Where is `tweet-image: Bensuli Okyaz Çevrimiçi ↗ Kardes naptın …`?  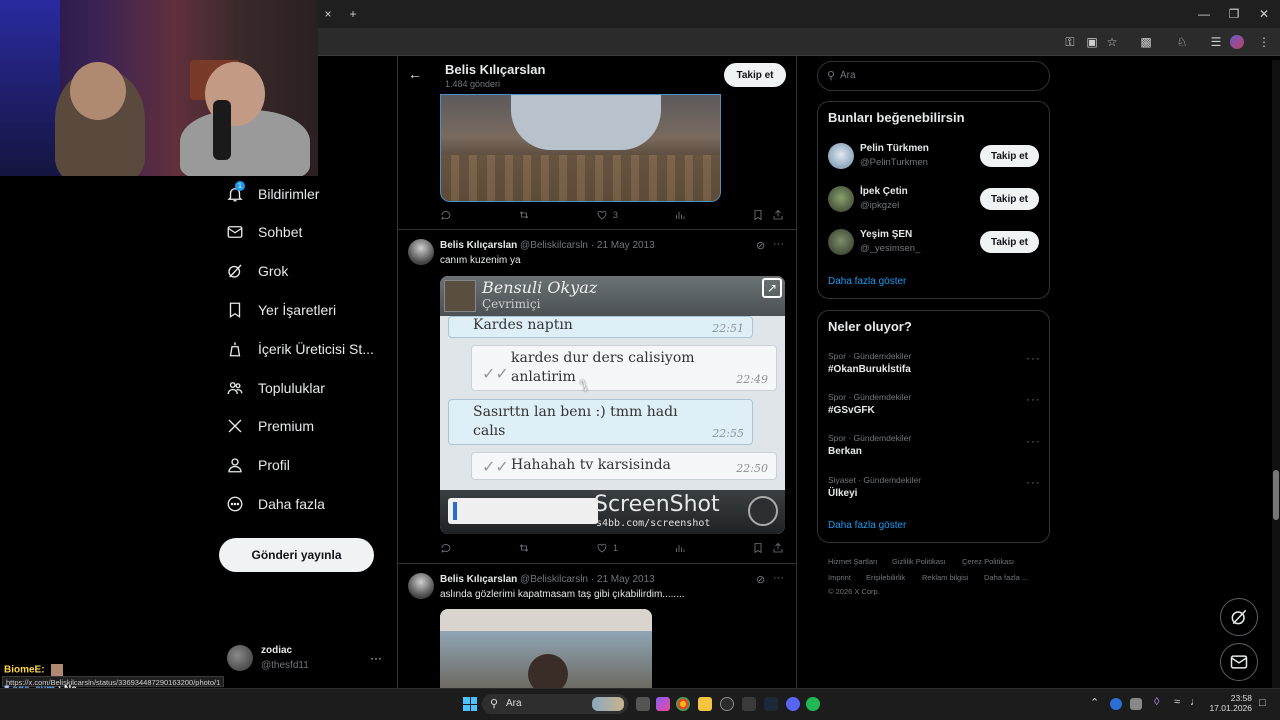
tweet-image: Bensuli Okyaz Çevrimiçi ↗ Kardes naptın … is located at coordinates (612, 405).